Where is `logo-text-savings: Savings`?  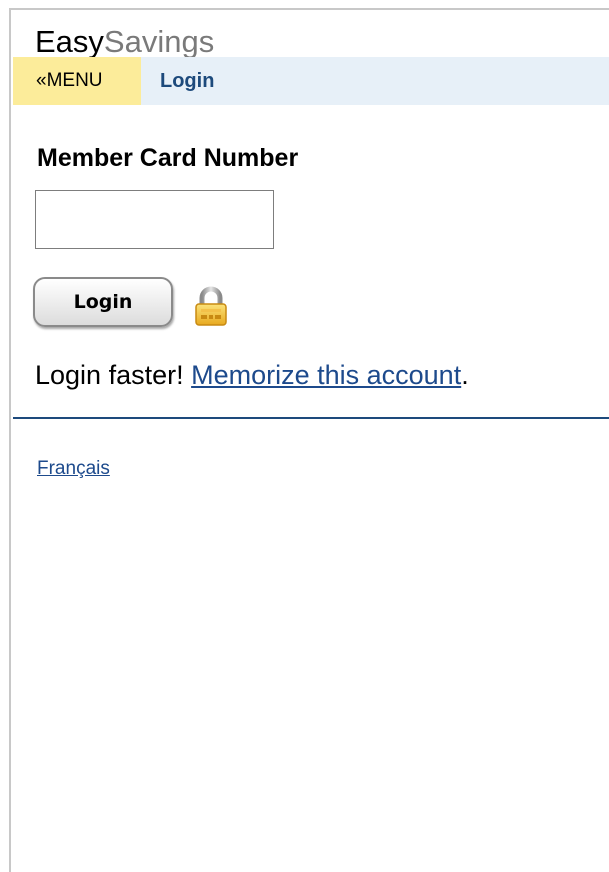
logo-text-savings: Savings is located at coordinates (159, 41).